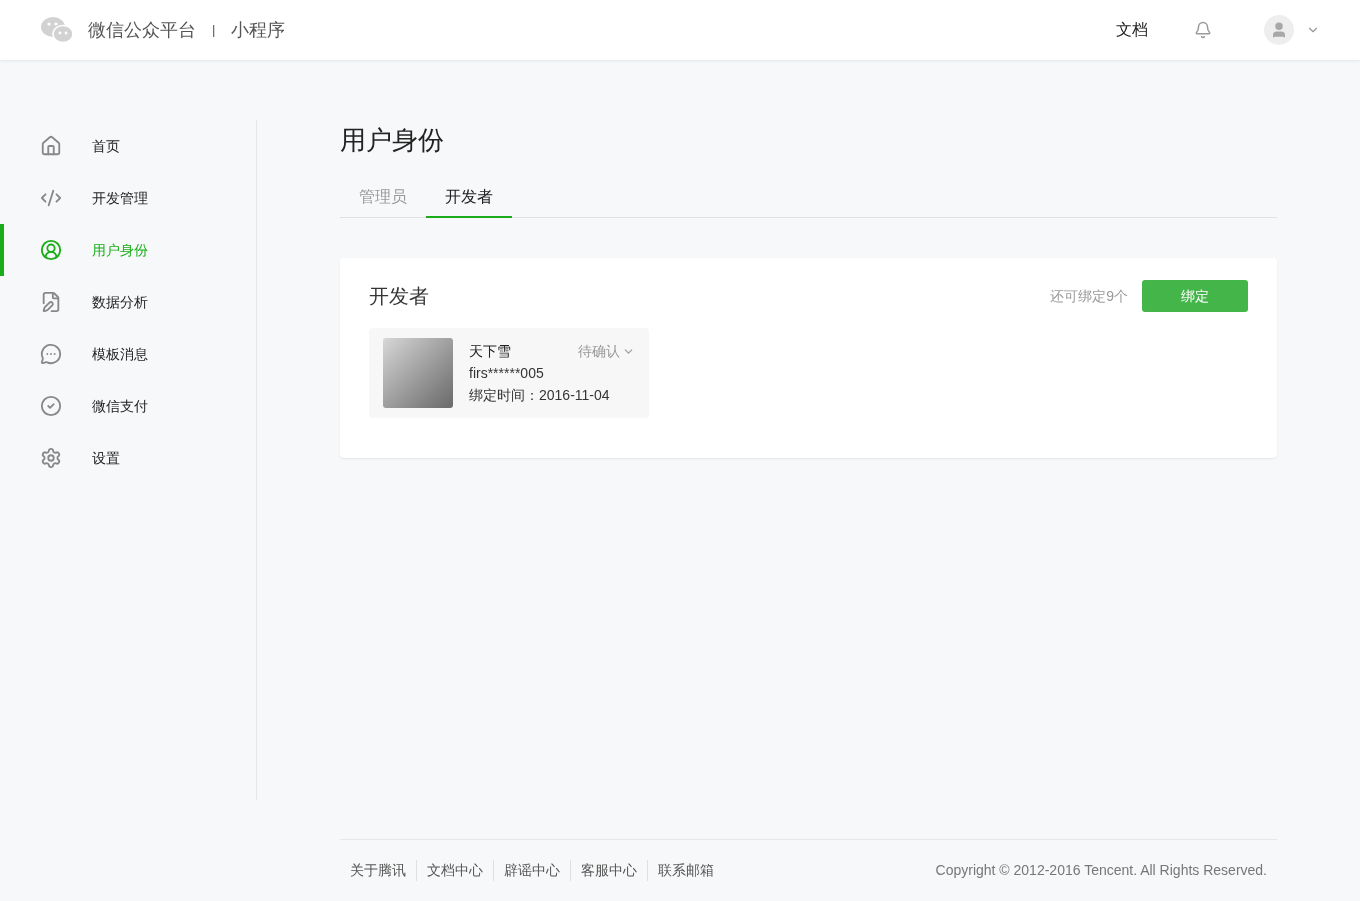 The image size is (1360, 901). I want to click on notification-bell-icon, so click(1203, 30).